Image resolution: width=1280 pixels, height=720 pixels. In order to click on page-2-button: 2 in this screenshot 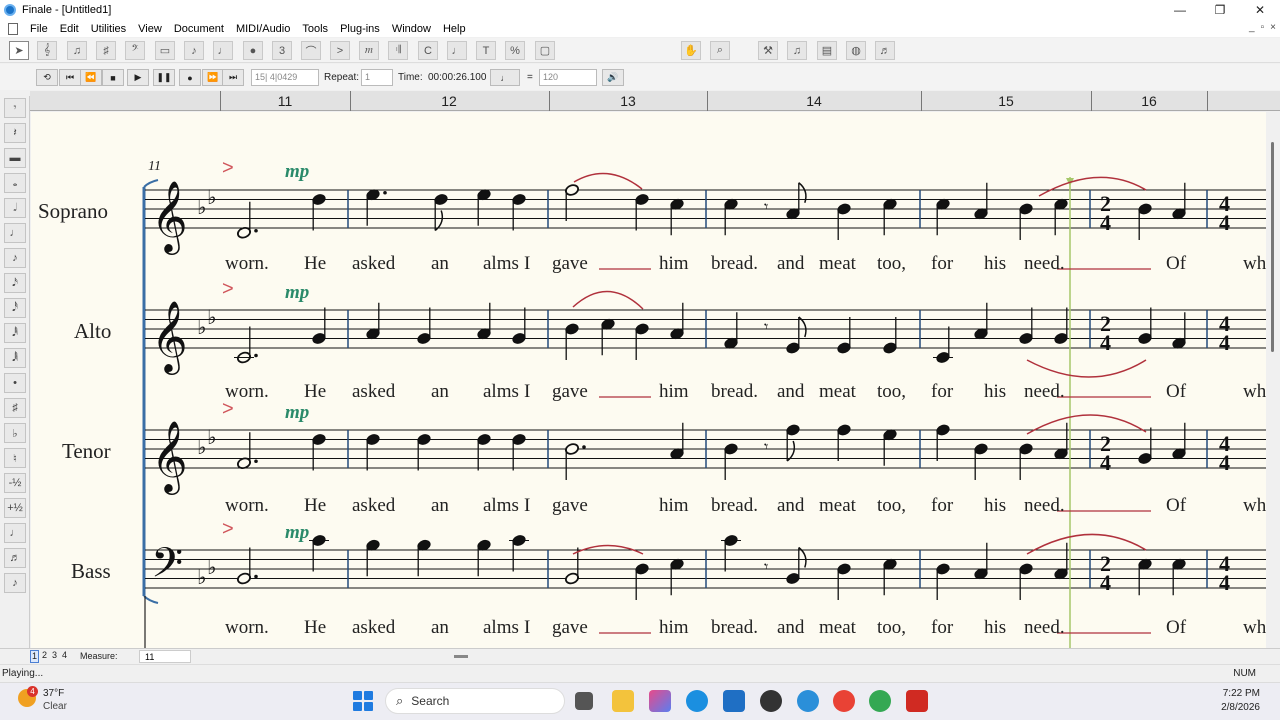, I will do `click(44, 656)`.